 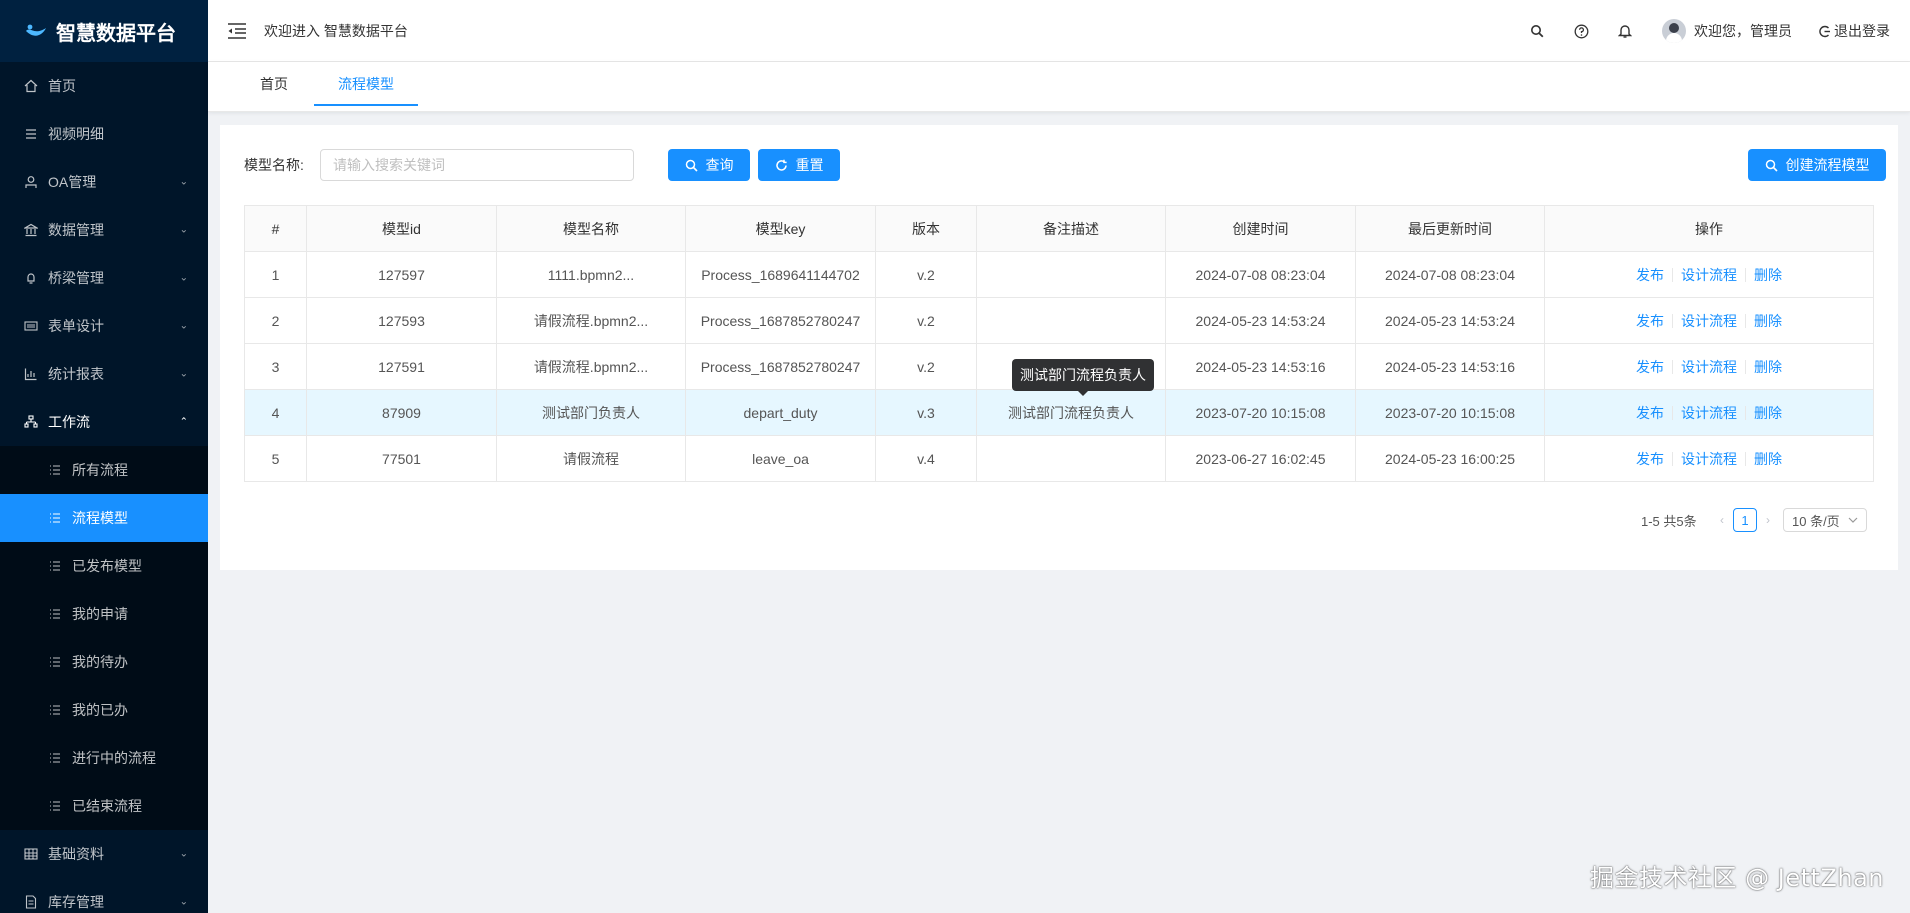 What do you see at coordinates (926, 228) in the screenshot?
I see `column-header: 版本` at bounding box center [926, 228].